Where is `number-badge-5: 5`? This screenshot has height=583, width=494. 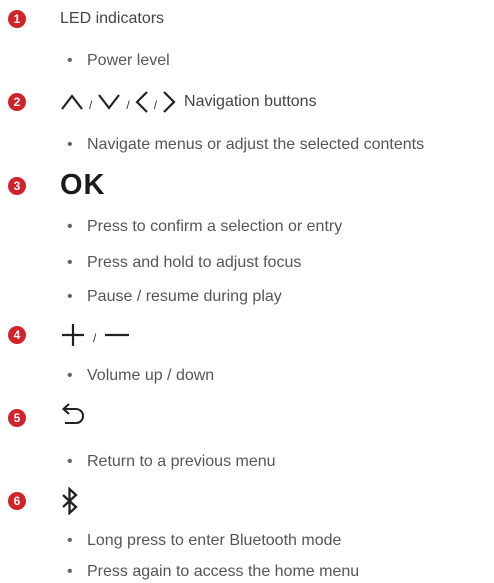
number-badge-5: 5 is located at coordinates (17, 418).